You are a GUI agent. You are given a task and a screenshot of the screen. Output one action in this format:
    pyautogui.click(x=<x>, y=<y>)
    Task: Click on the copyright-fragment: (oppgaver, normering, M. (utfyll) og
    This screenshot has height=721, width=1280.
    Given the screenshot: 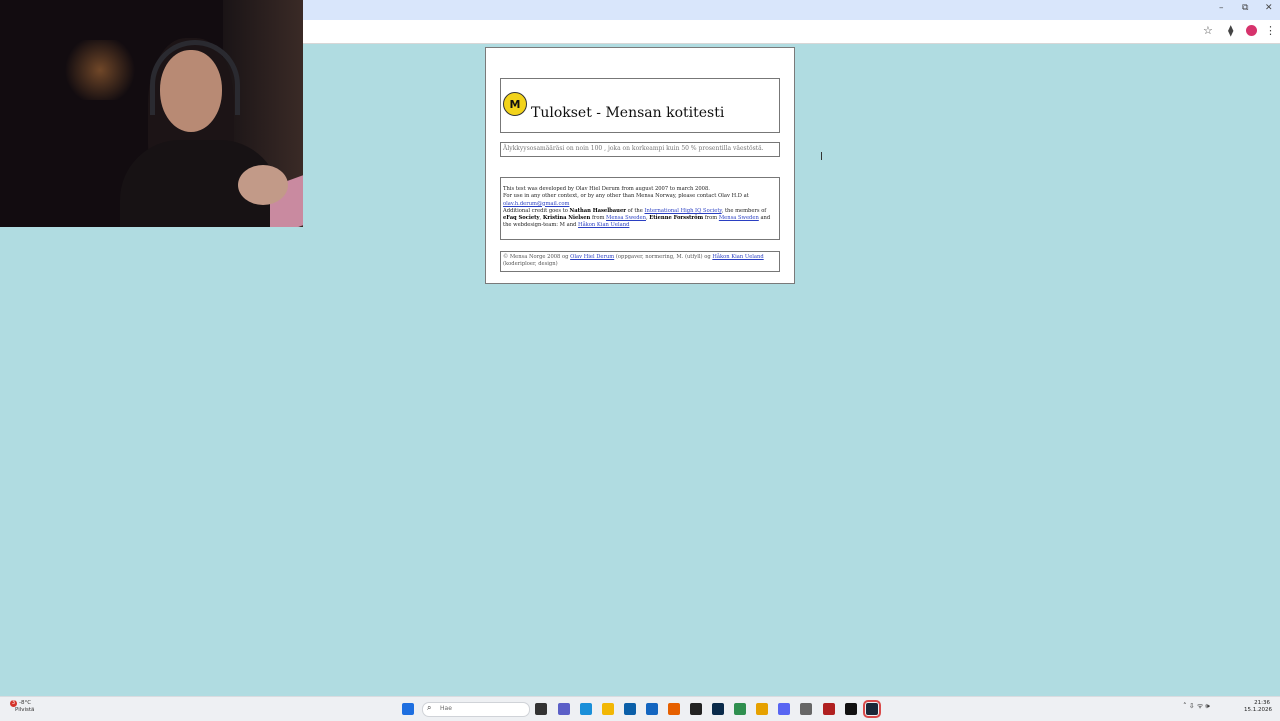 What is the action you would take?
    pyautogui.click(x=663, y=257)
    